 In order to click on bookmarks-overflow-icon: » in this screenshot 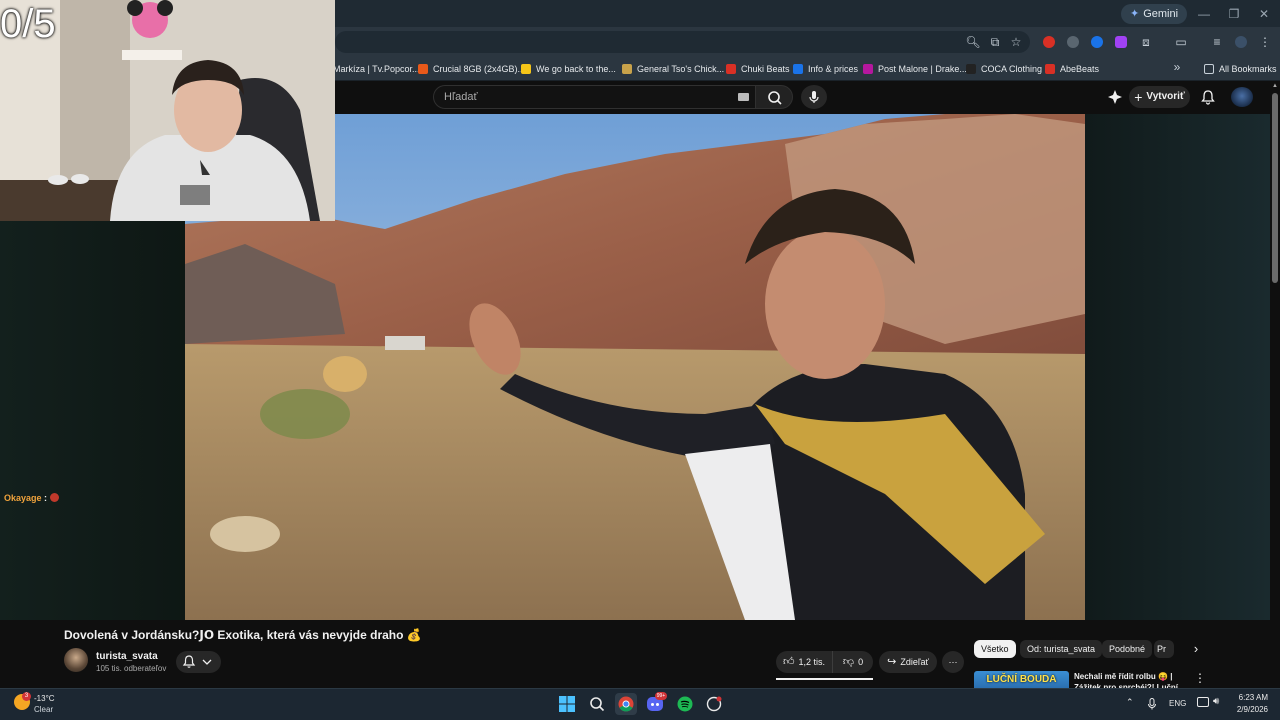, I will do `click(1177, 67)`.